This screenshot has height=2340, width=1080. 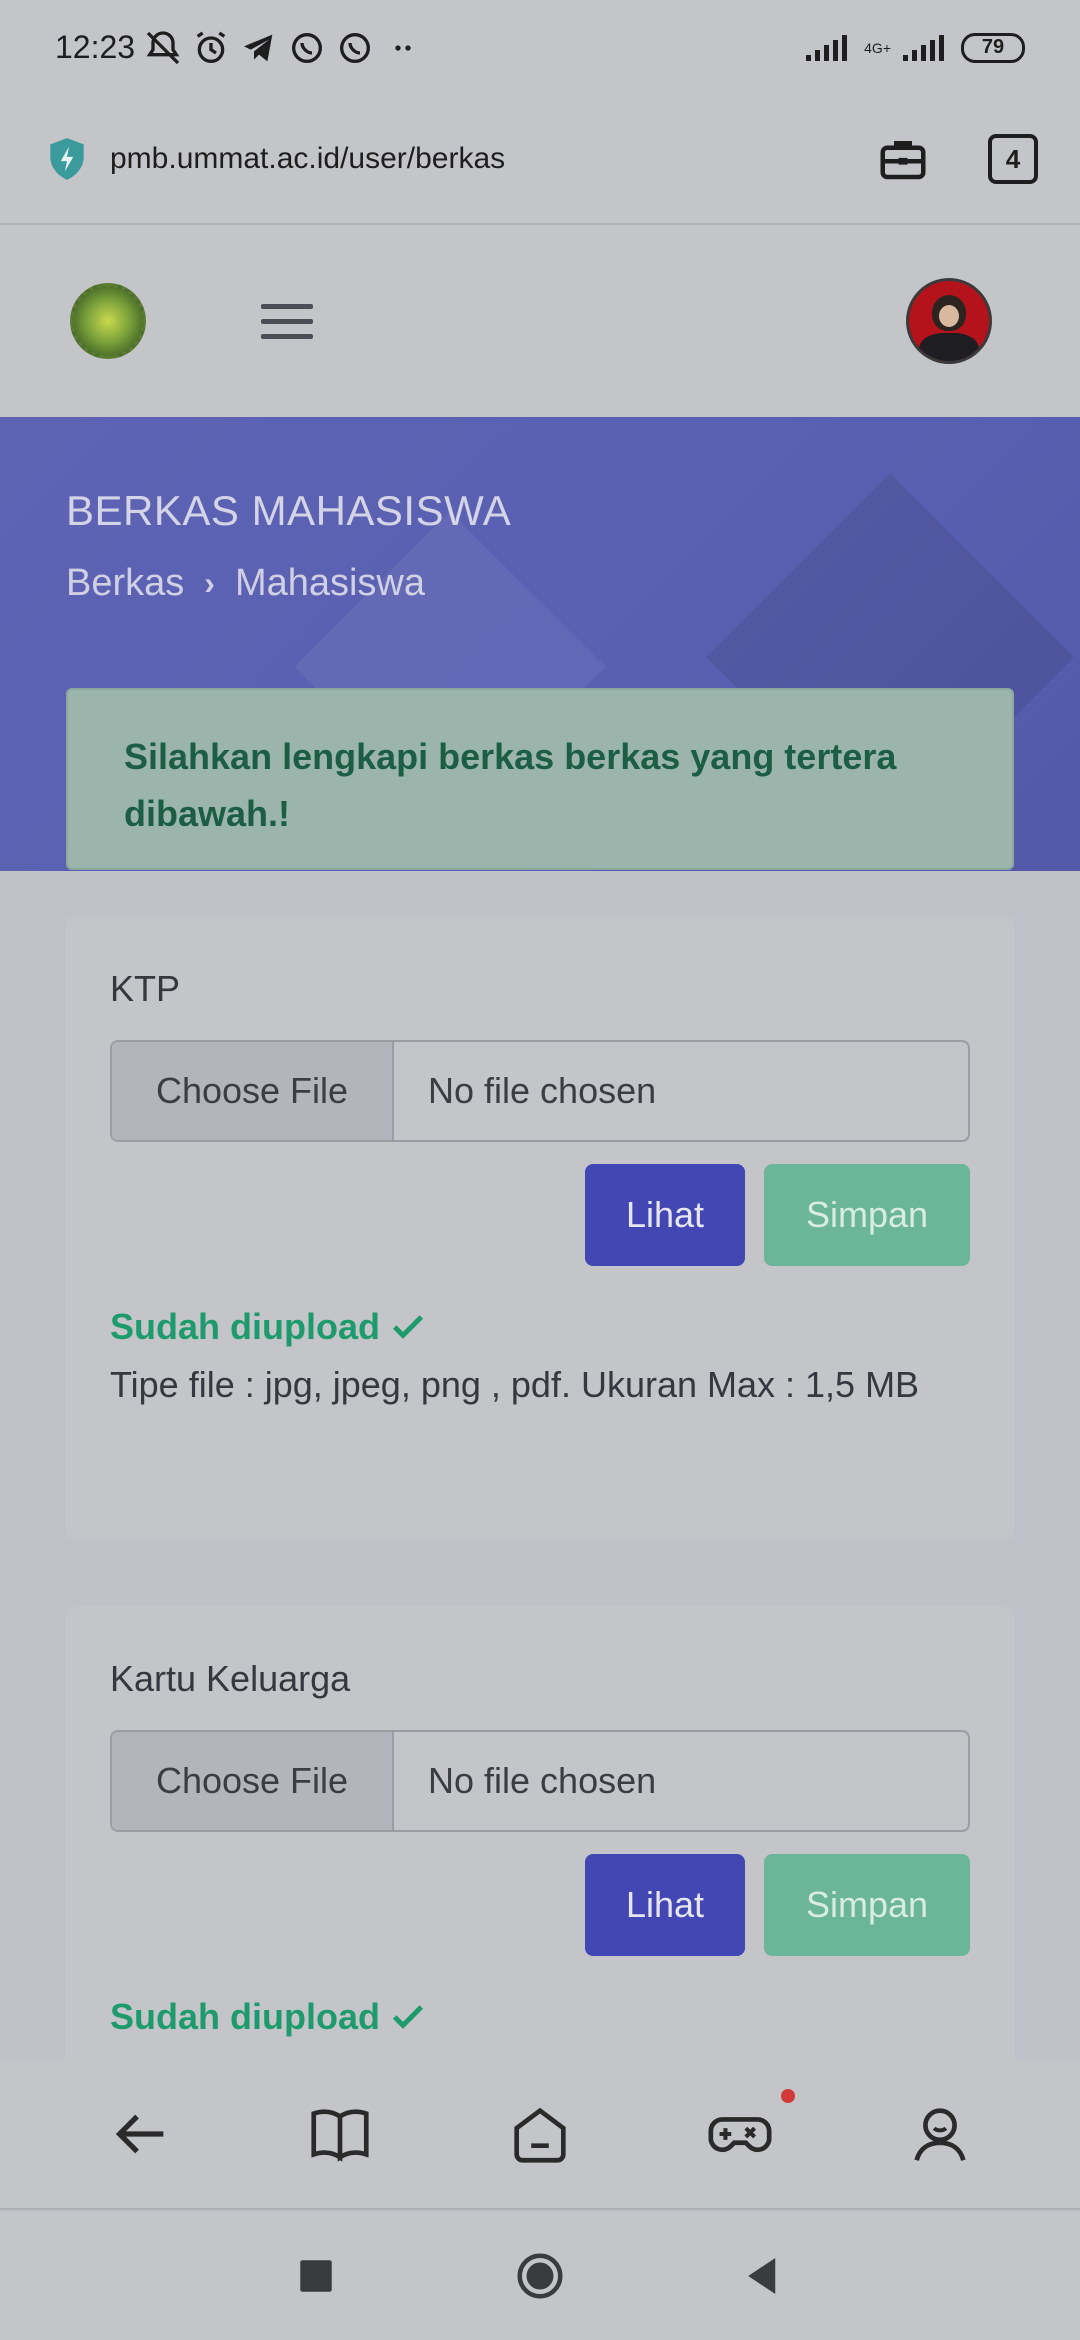 I want to click on chevron-right-icon: ›, so click(x=209, y=583).